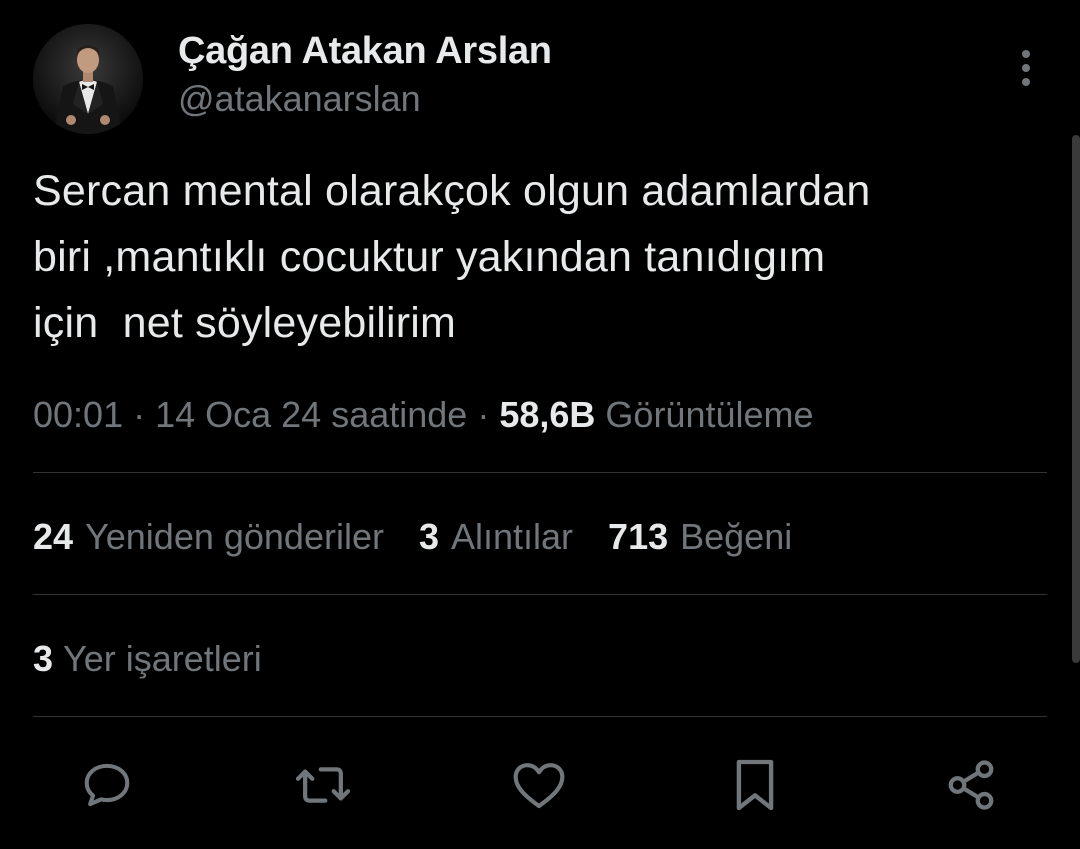 This screenshot has width=1080, height=849. I want to click on share-button, so click(971, 785).